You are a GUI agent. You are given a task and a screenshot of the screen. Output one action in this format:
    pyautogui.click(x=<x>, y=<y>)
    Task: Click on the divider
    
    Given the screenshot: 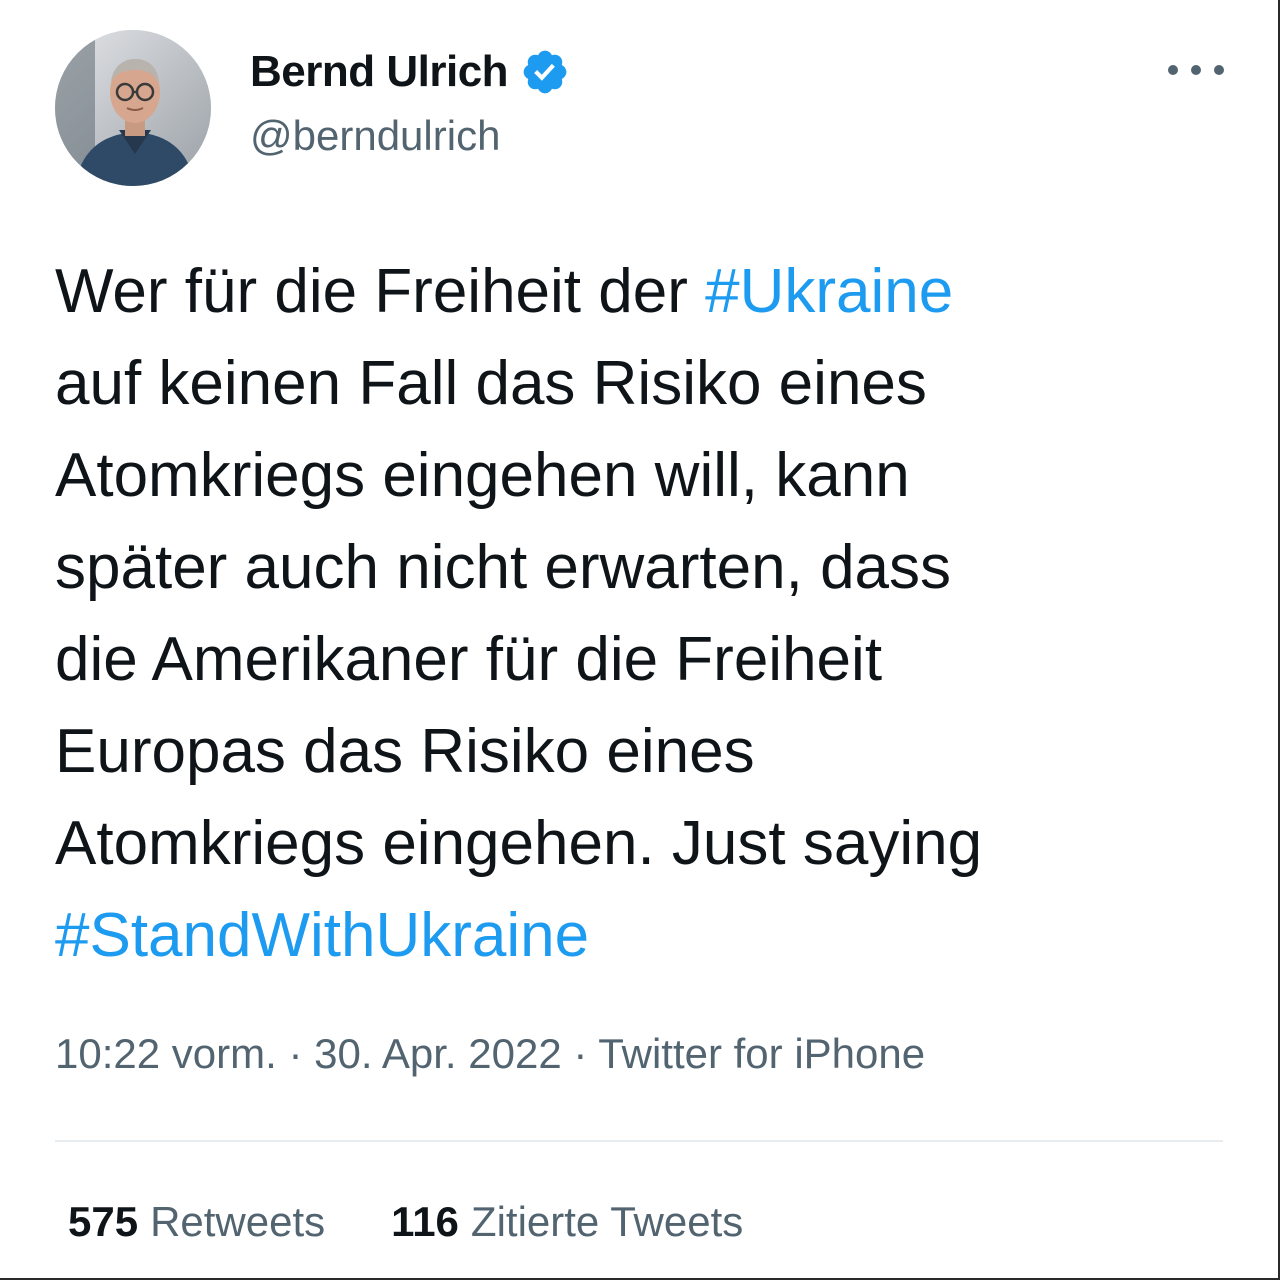 What is the action you would take?
    pyautogui.click(x=639, y=1141)
    